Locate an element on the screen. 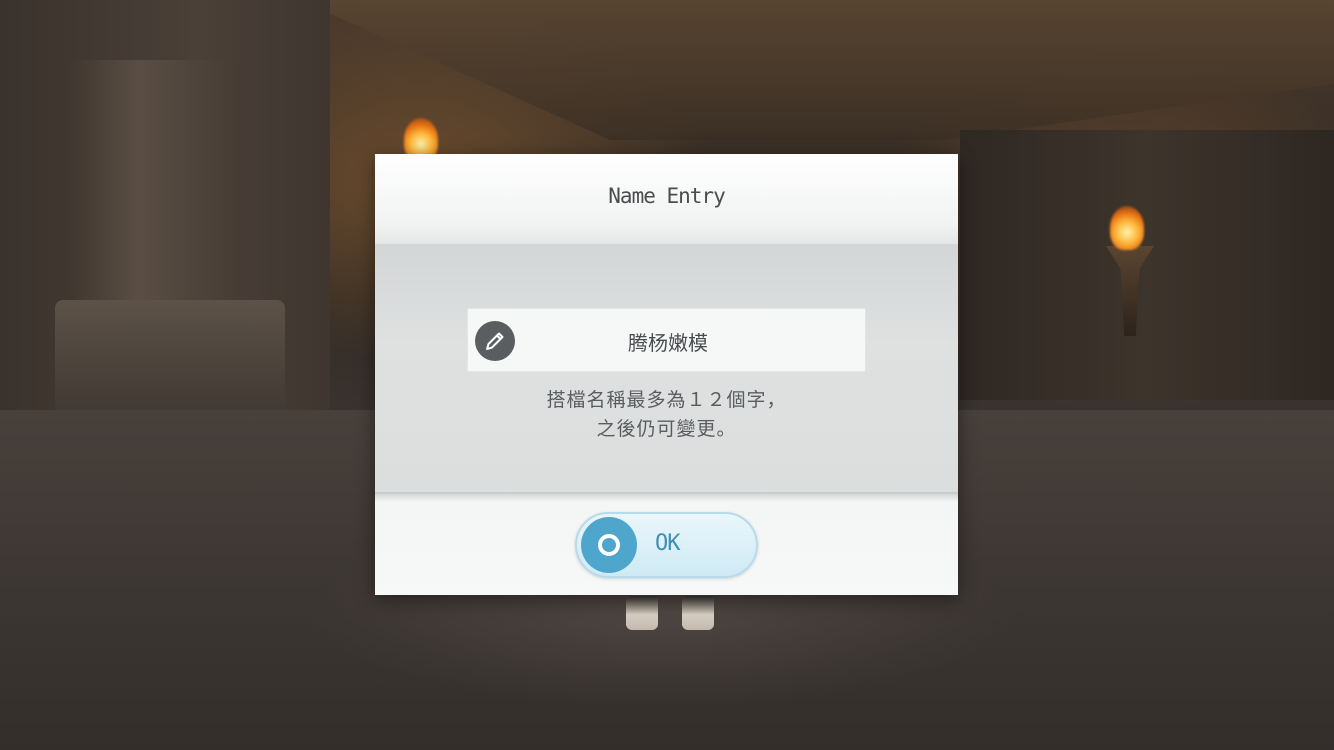  right-foot is located at coordinates (698, 613).